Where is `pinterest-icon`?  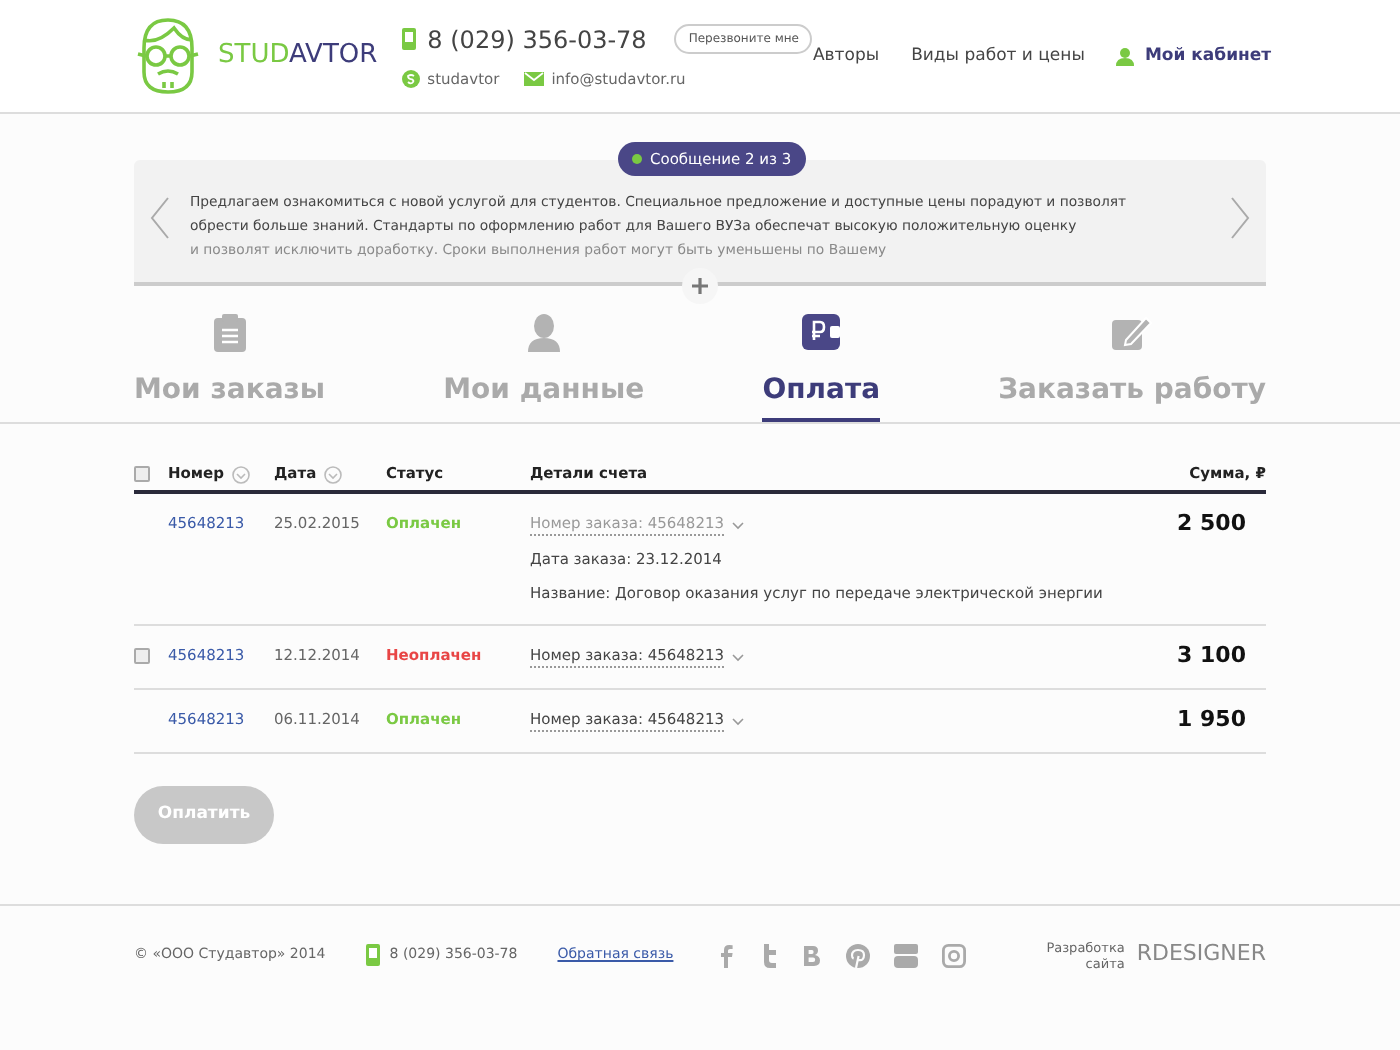 pinterest-icon is located at coordinates (857, 955).